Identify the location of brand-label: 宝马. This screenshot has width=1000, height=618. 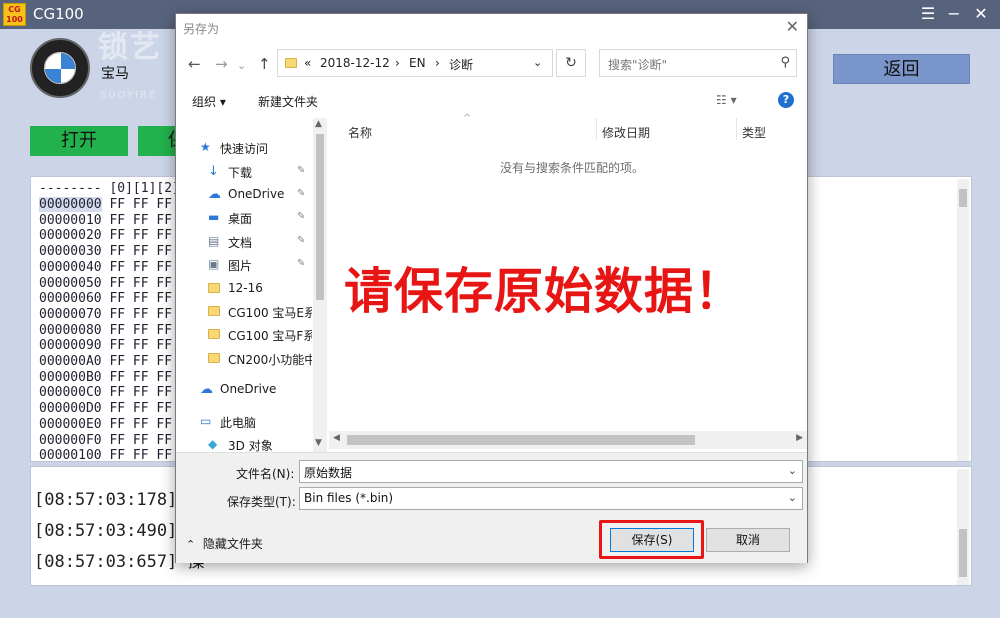
(115, 74).